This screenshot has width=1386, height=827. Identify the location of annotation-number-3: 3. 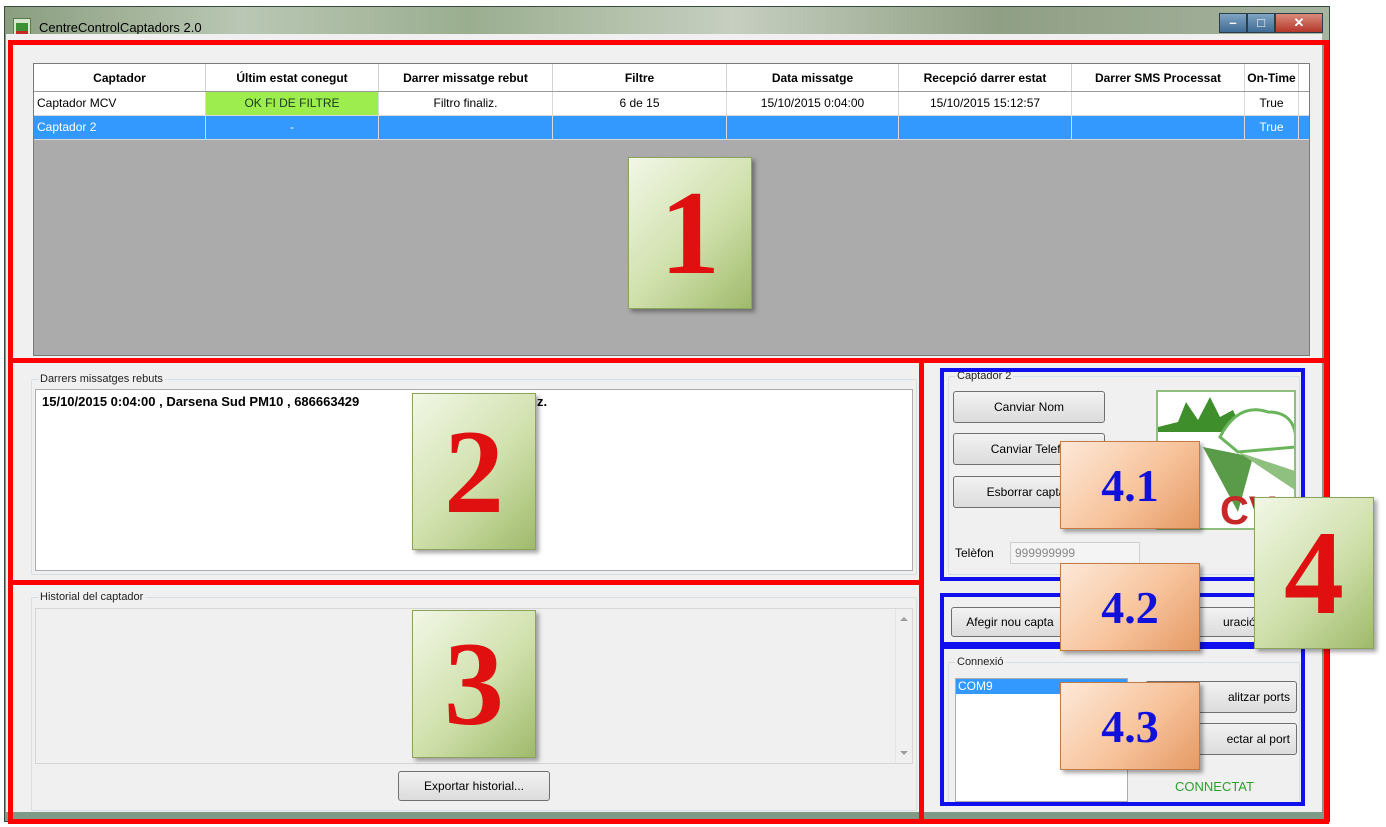
(474, 684).